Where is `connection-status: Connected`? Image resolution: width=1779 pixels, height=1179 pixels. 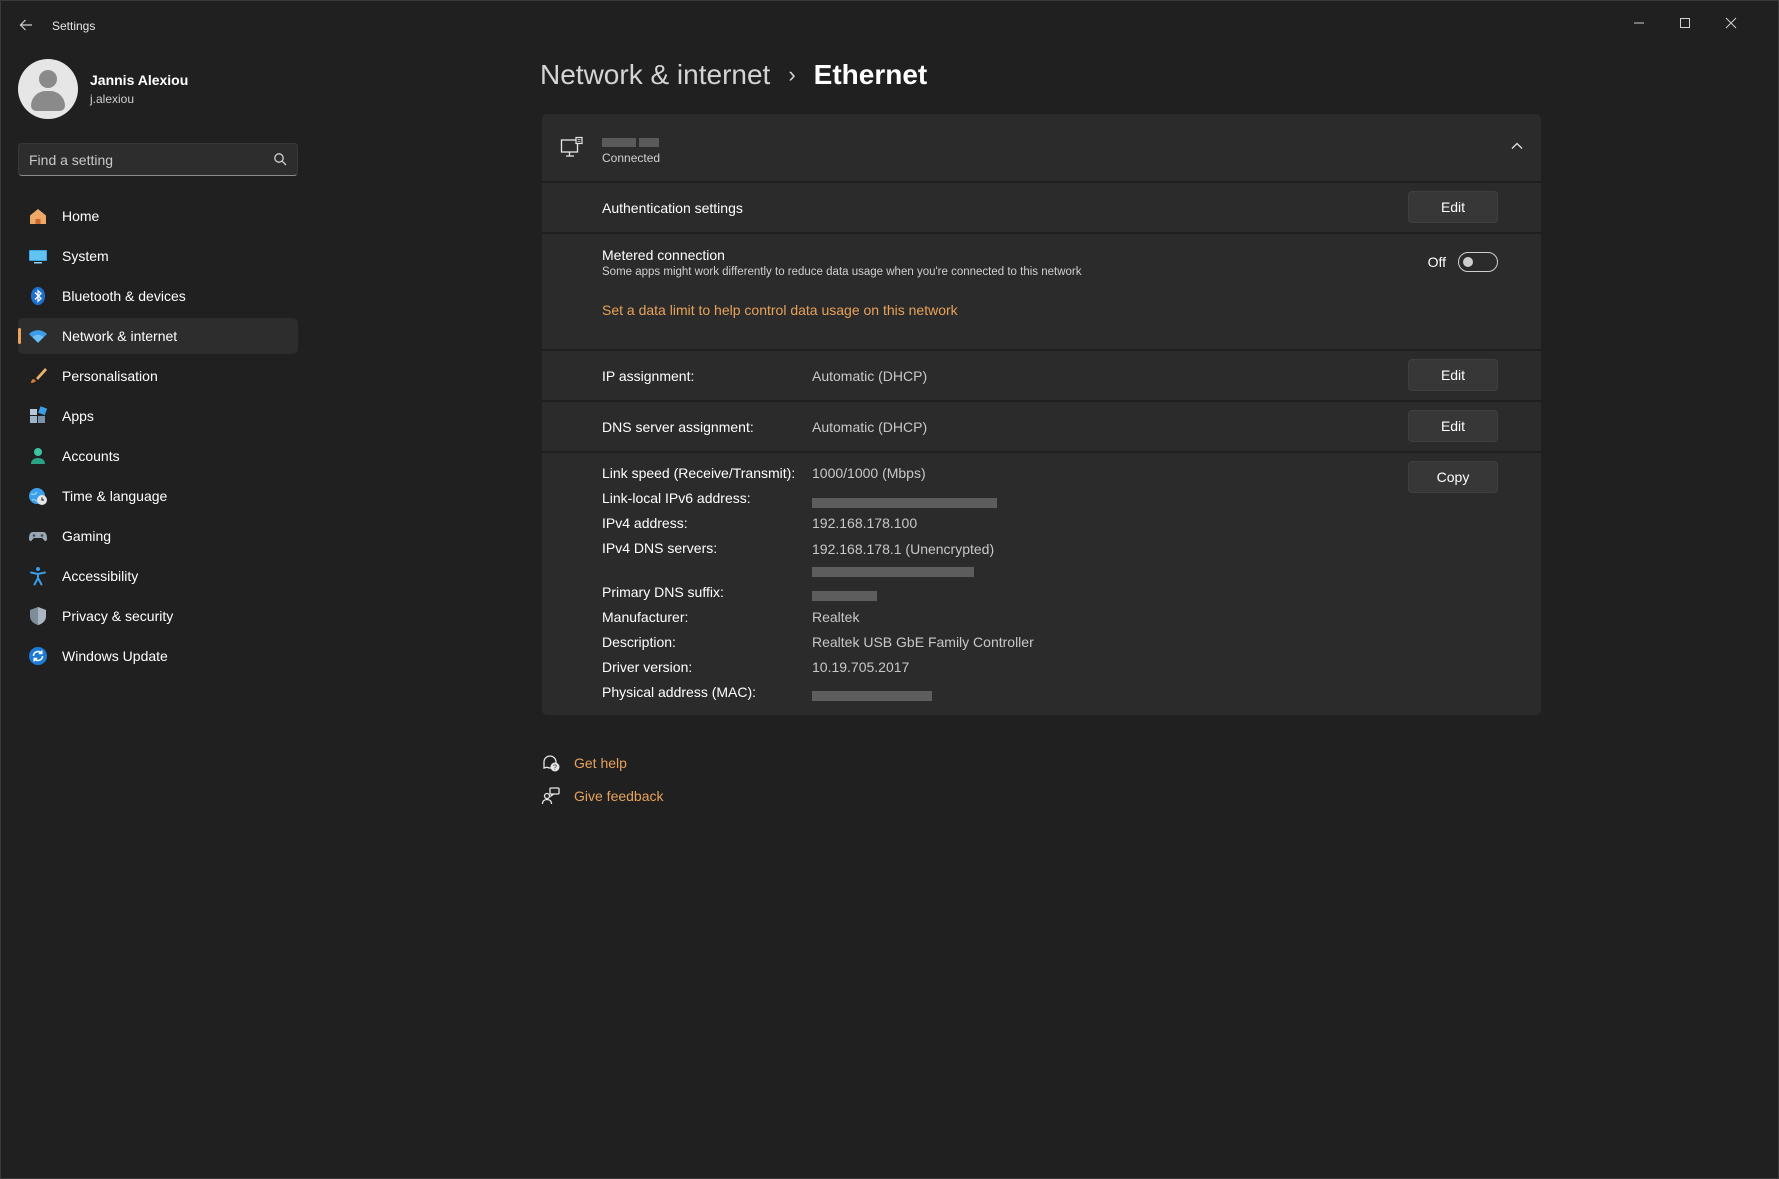
connection-status: Connected is located at coordinates (631, 158).